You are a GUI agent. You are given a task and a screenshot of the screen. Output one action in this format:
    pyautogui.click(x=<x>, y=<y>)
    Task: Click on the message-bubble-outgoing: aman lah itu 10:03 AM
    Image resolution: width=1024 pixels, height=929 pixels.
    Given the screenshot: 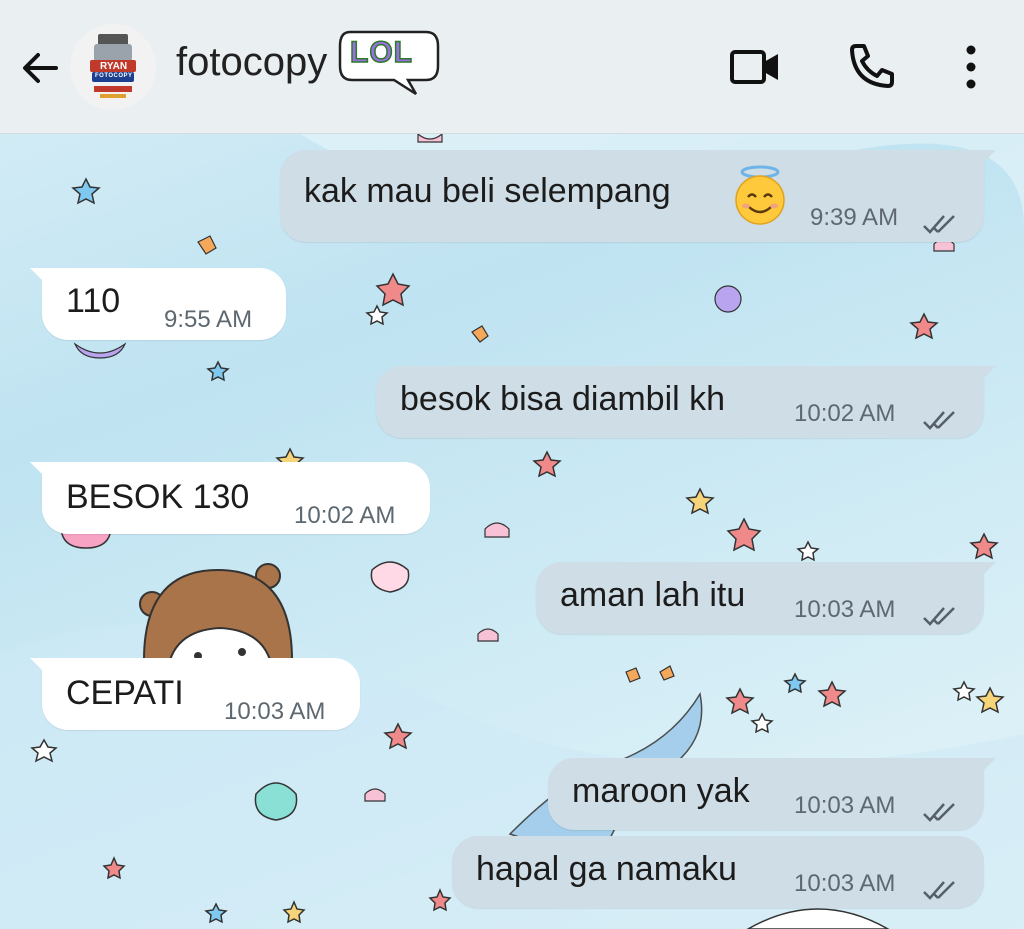 What is the action you would take?
    pyautogui.click(x=766, y=598)
    